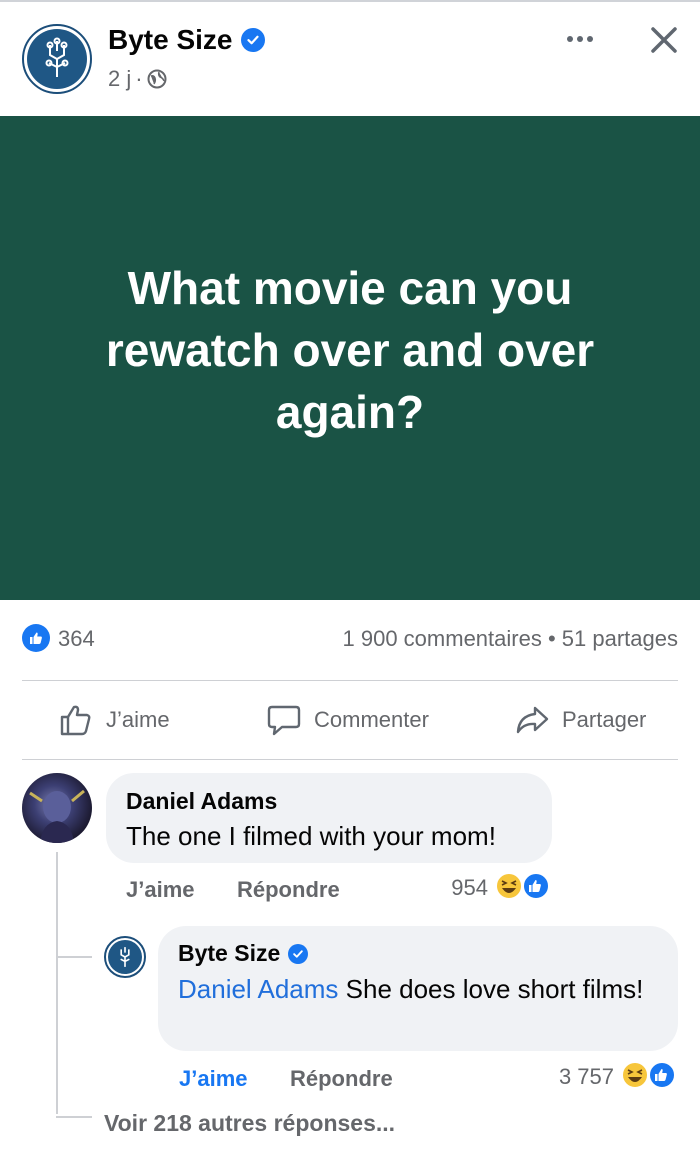 The height and width of the screenshot is (1152, 700). What do you see at coordinates (36, 638) in the screenshot?
I see `like-reaction-icon` at bounding box center [36, 638].